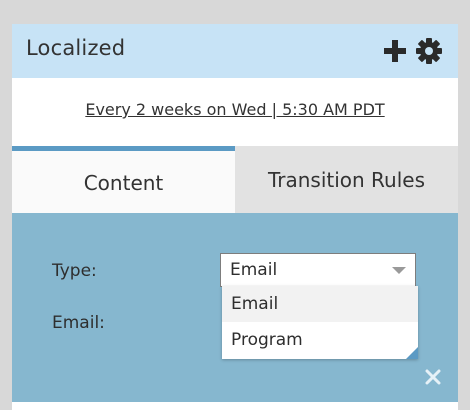  Describe the element at coordinates (429, 51) in the screenshot. I see `gear-icon` at that location.